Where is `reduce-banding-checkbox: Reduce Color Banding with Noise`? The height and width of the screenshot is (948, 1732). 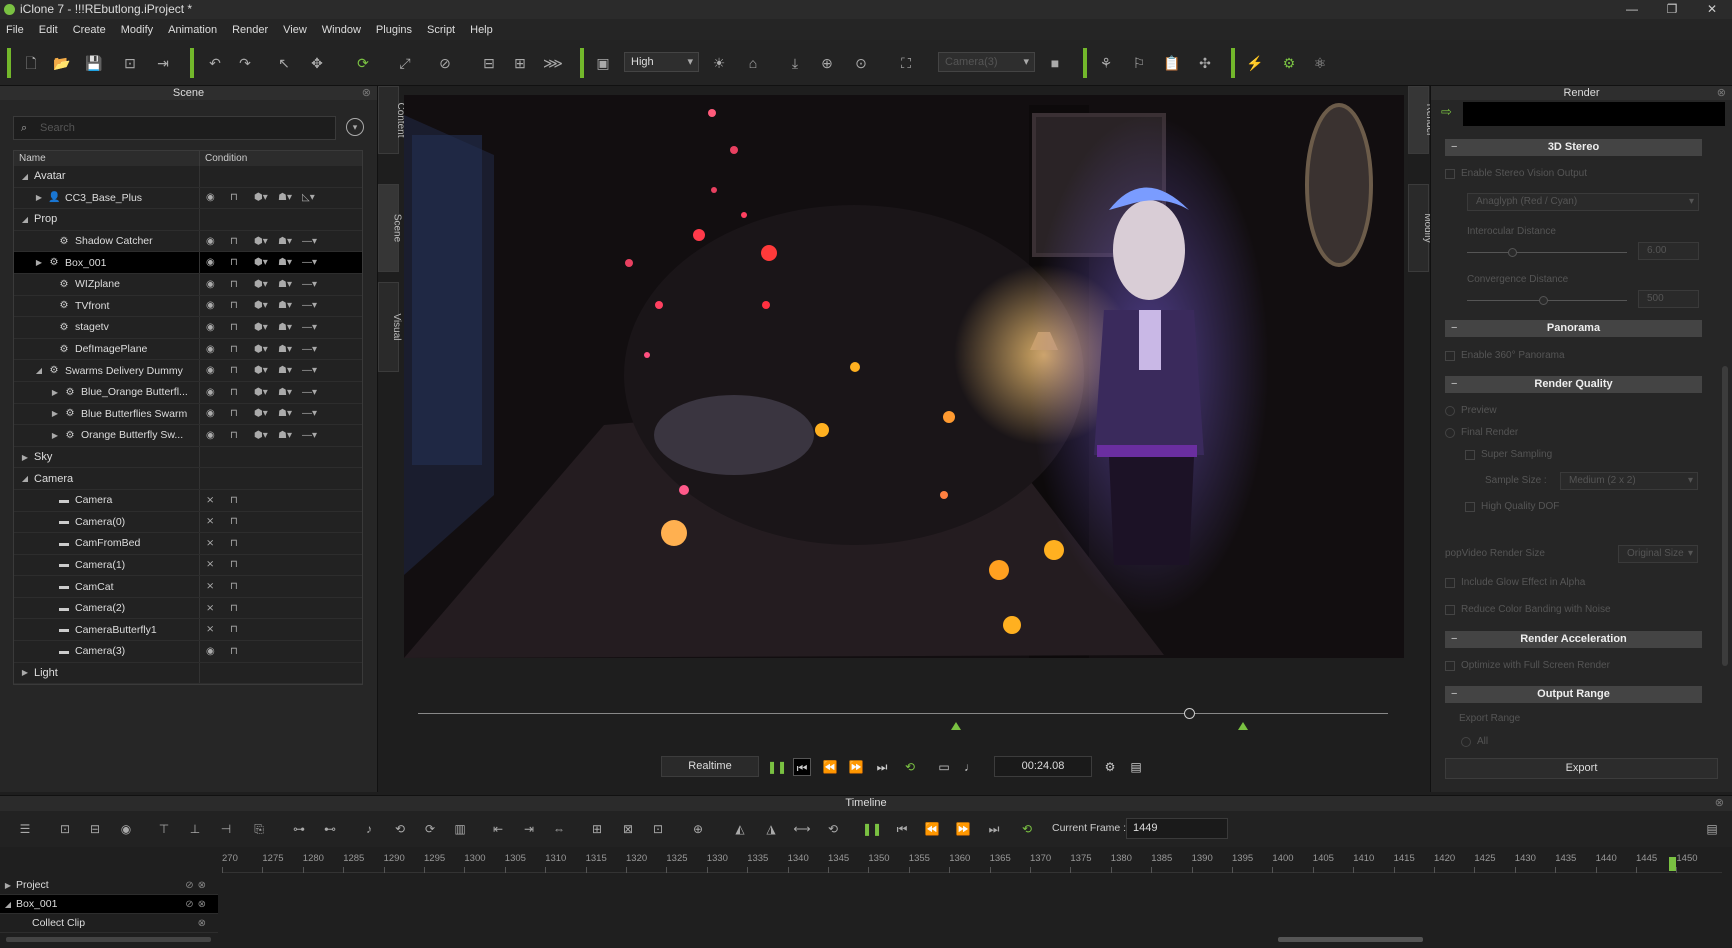
reduce-banding-checkbox: Reduce Color Banding with Noise is located at coordinates (1528, 609).